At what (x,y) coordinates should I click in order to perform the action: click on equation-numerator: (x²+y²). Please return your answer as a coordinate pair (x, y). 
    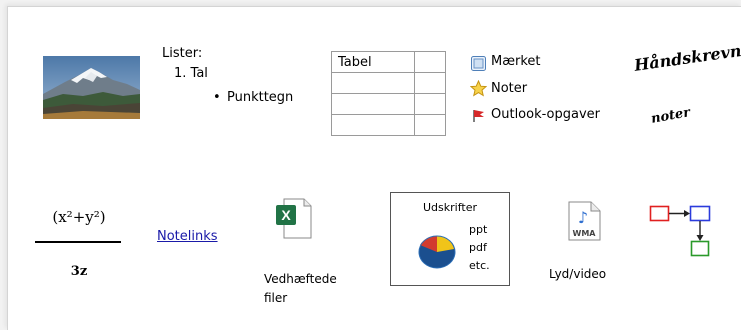
    Looking at the image, I should click on (79, 217).